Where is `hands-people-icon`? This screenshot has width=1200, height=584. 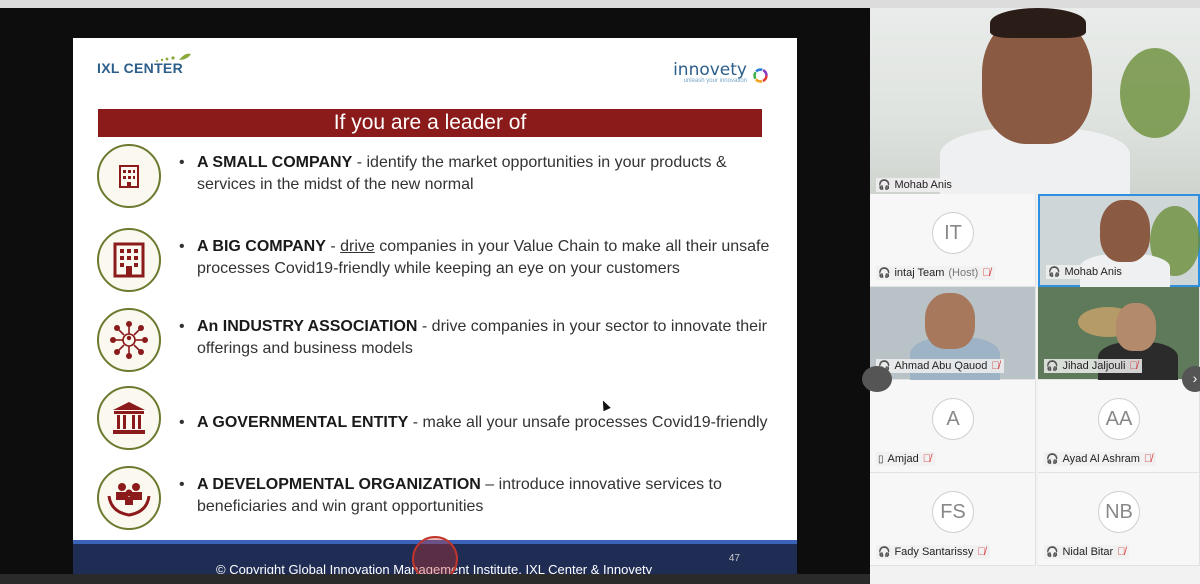
hands-people-icon is located at coordinates (129, 498).